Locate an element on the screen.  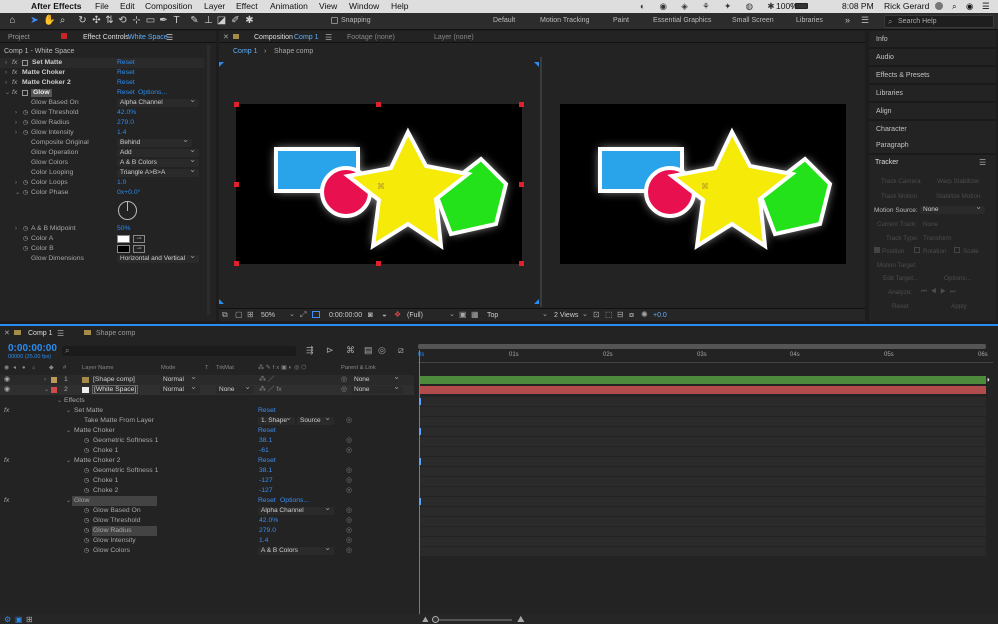
tab-shape-comp: Shape comp is located at coordinates (115, 333).